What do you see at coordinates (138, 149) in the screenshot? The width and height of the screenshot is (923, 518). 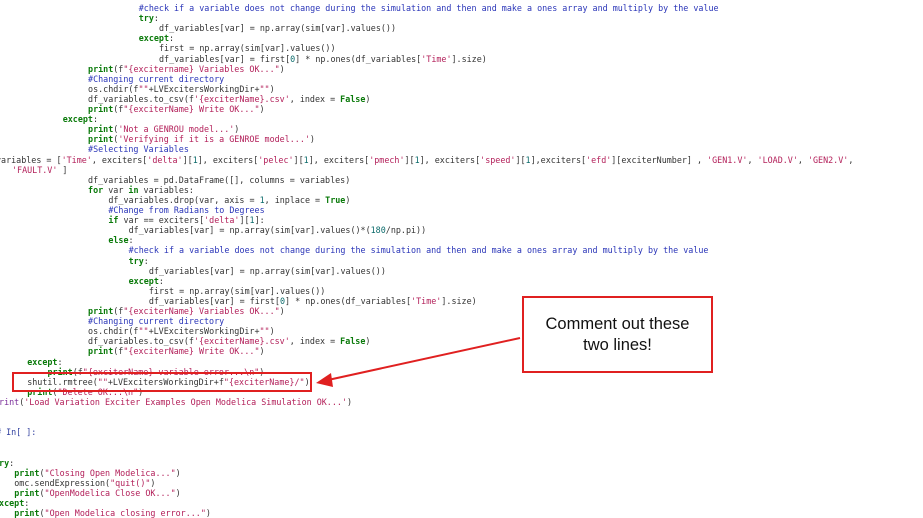 I see `code-token: #Selecting Variables` at bounding box center [138, 149].